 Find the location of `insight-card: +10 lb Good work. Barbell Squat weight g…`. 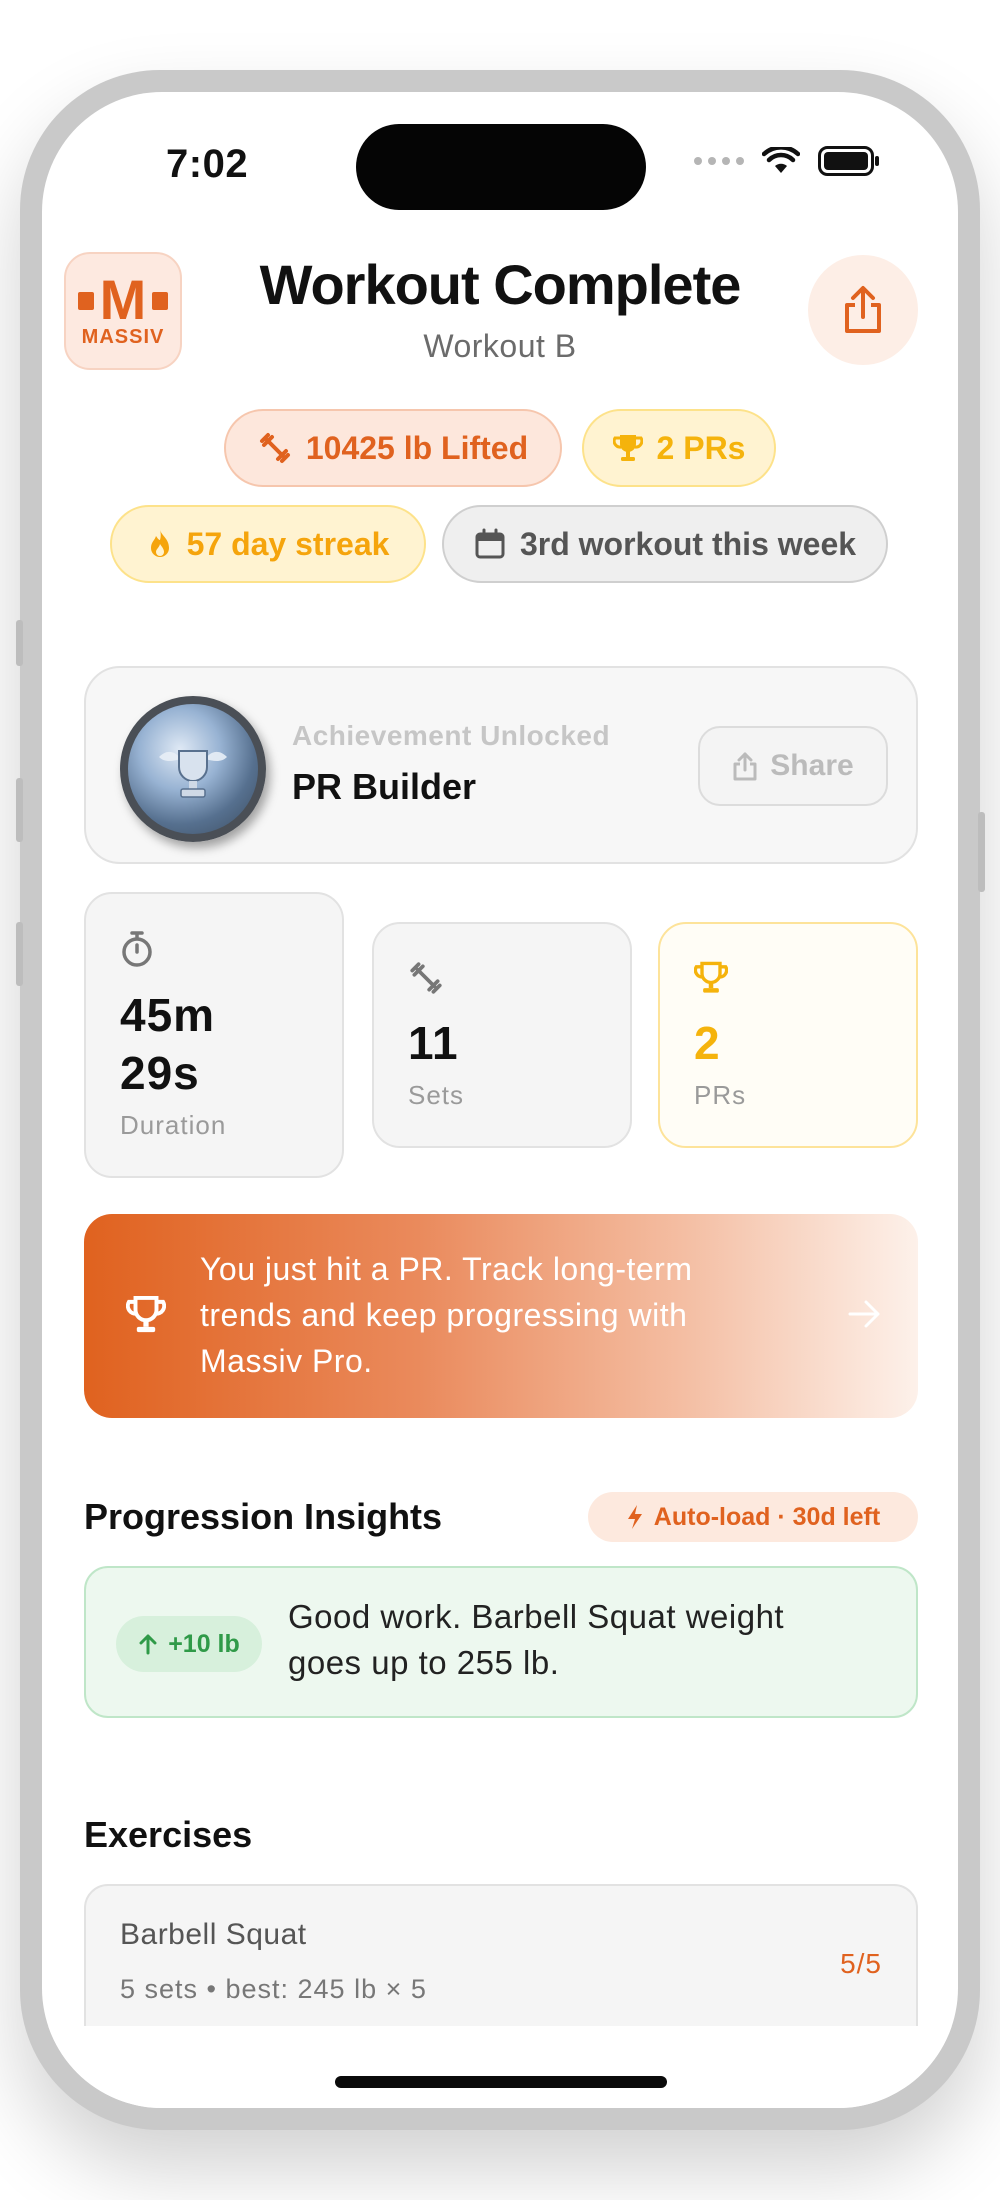

insight-card: +10 lb Good work. Barbell Squat weight g… is located at coordinates (501, 1642).